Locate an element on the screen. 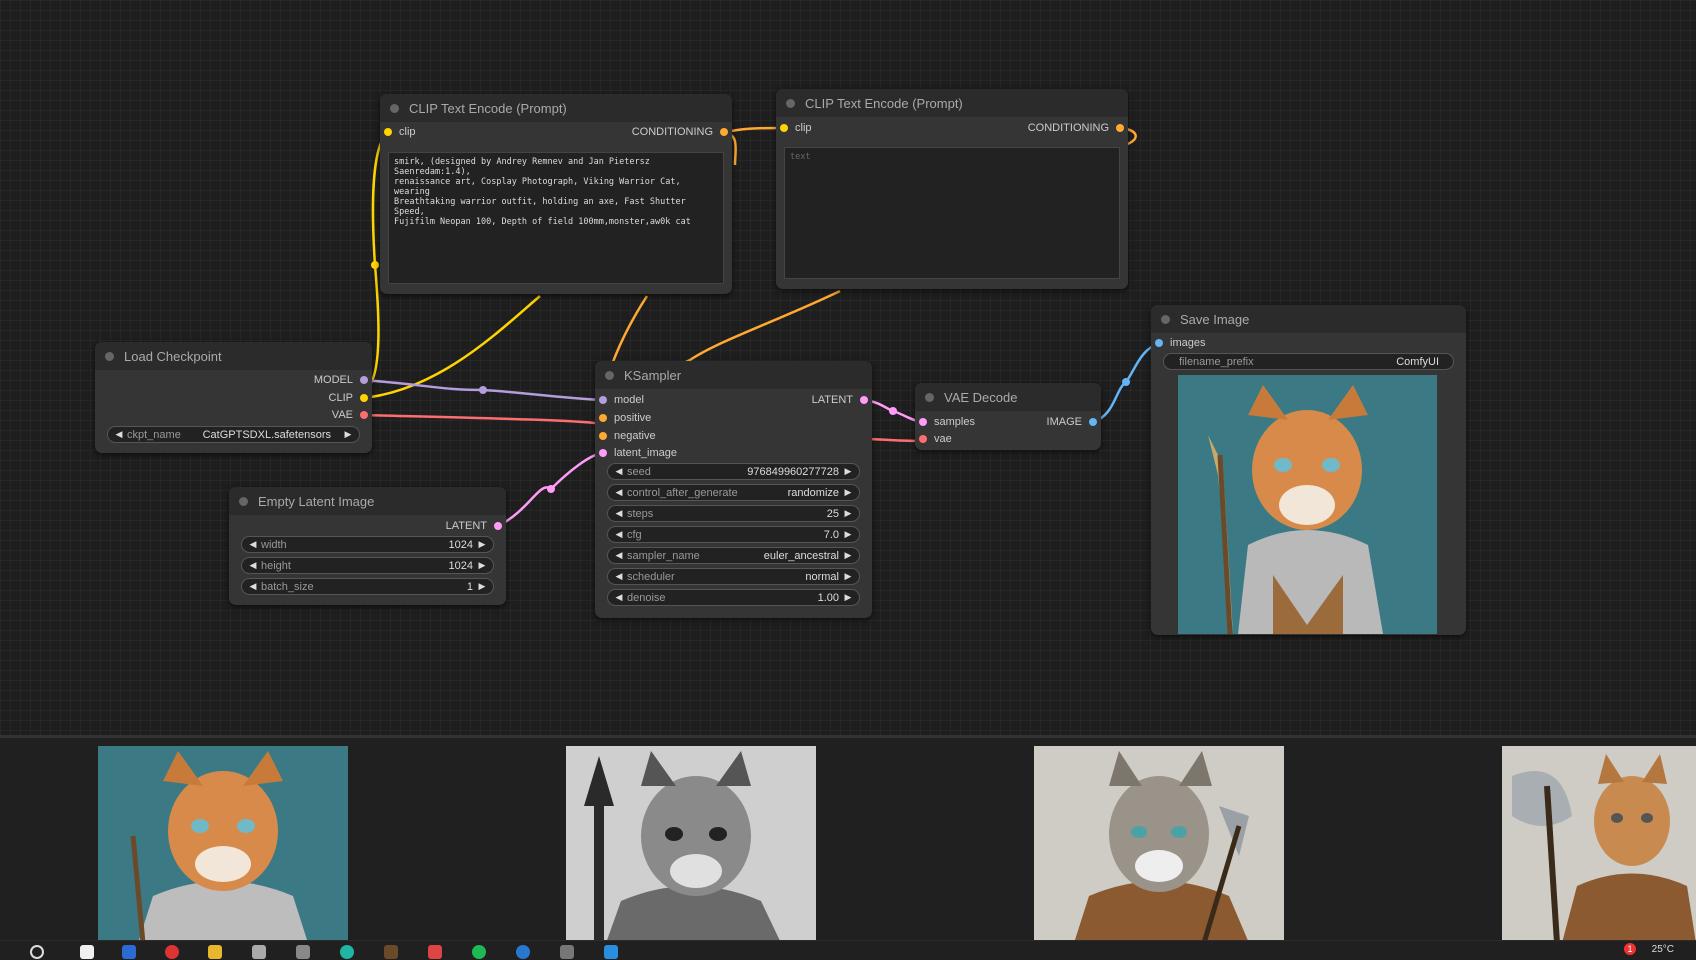  batch-size-widget: ◀ batch_size 1 ▶ is located at coordinates (367, 586).